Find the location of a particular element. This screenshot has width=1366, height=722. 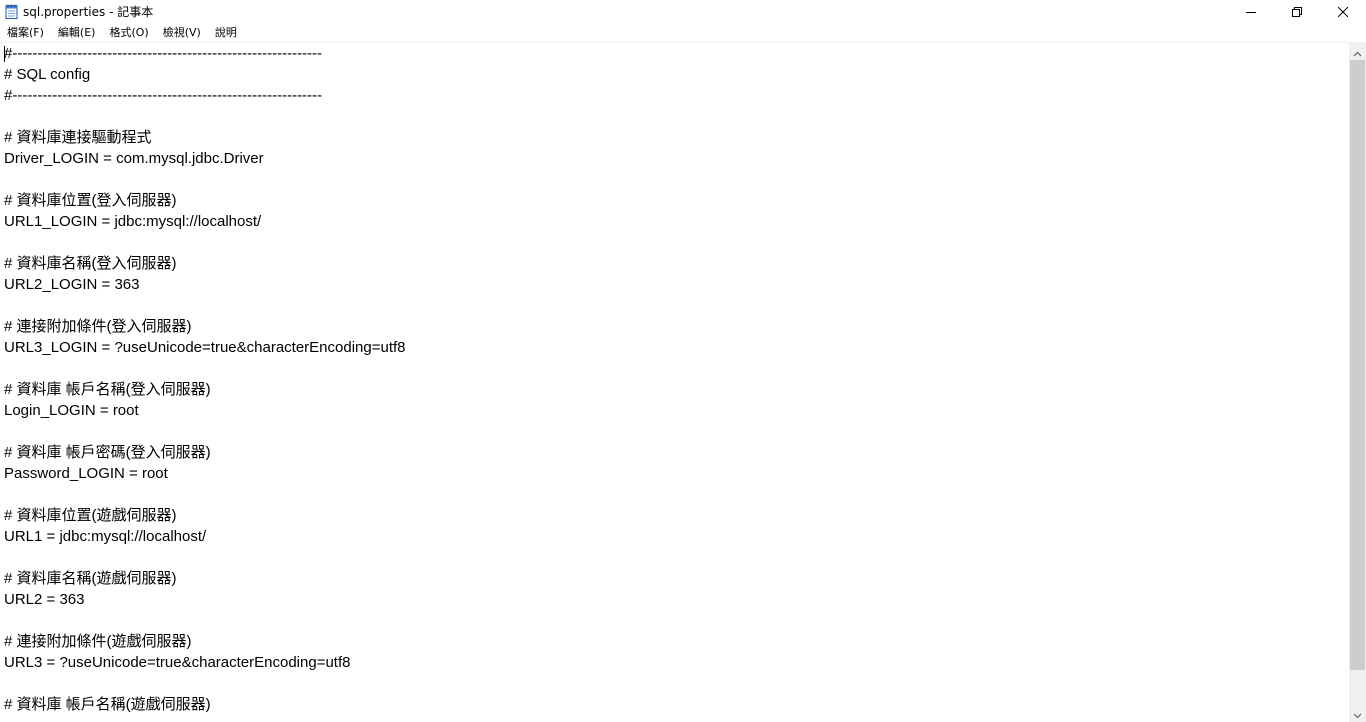

text-line: URL1_LOGIN = jdbc:mysql://localhost/ is located at coordinates (205, 221).